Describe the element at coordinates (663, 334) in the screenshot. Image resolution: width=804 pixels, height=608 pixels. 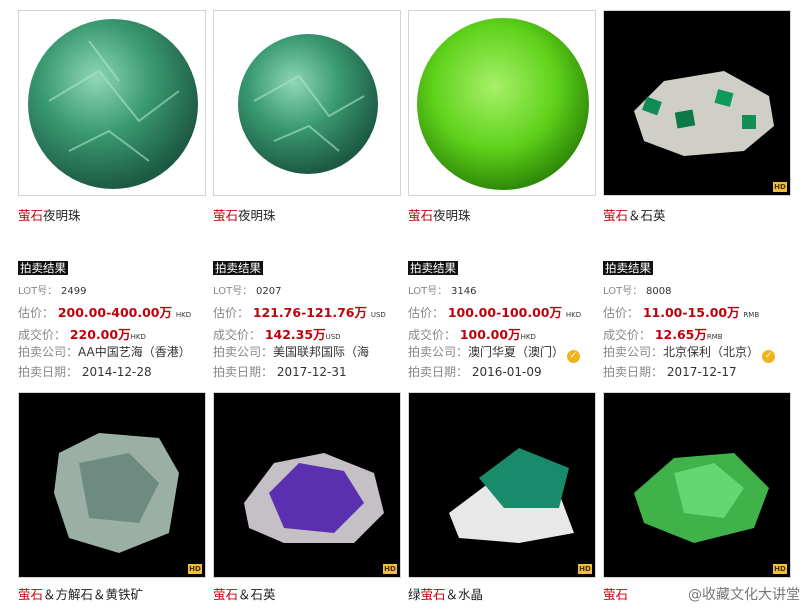
I see `deal-row: 成交价： 12.65万RMB` at that location.